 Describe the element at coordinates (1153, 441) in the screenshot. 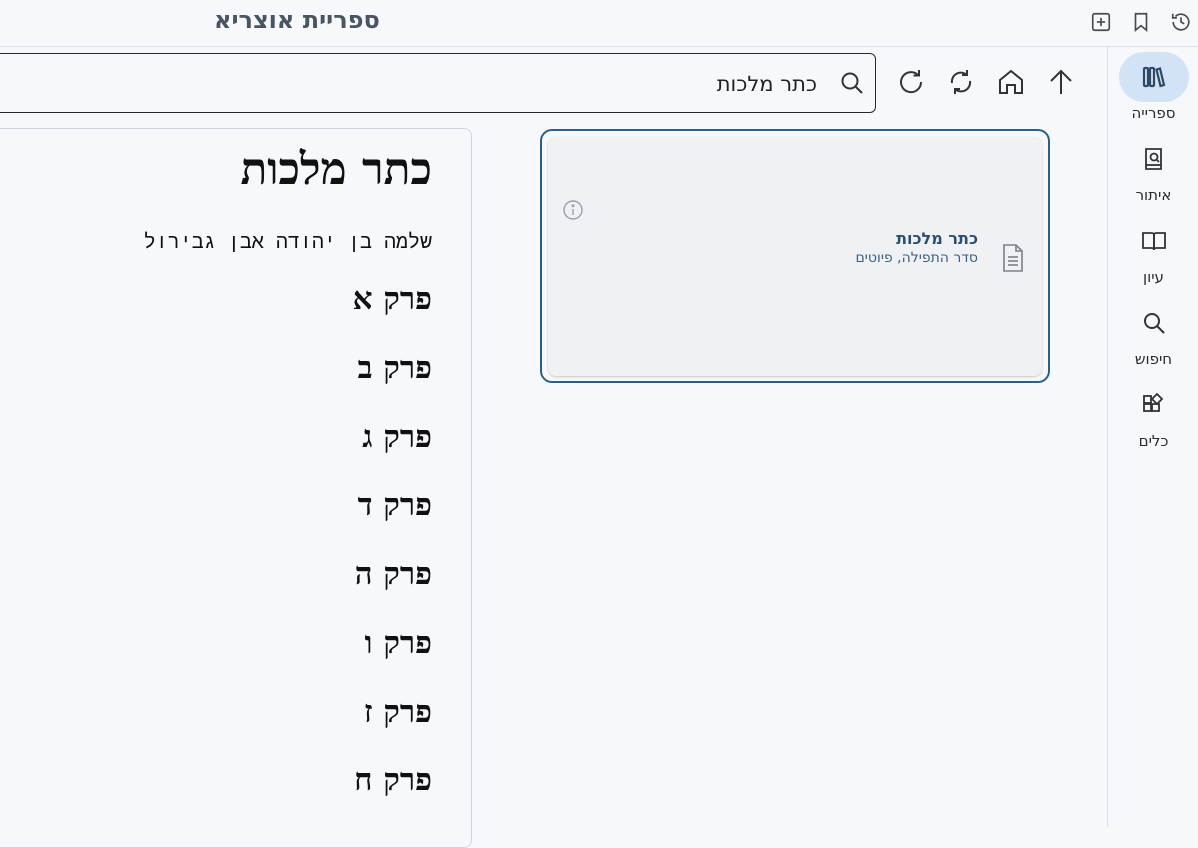

I see `rail-label-tools: כלים` at that location.